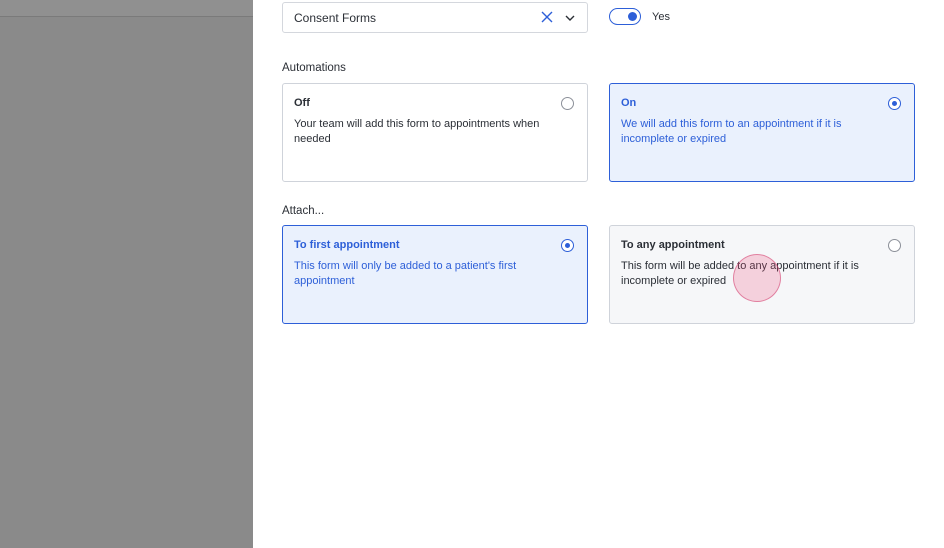 Image resolution: width=944 pixels, height=548 pixels. Describe the element at coordinates (661, 17) in the screenshot. I see `toggle-label: Yes` at that location.